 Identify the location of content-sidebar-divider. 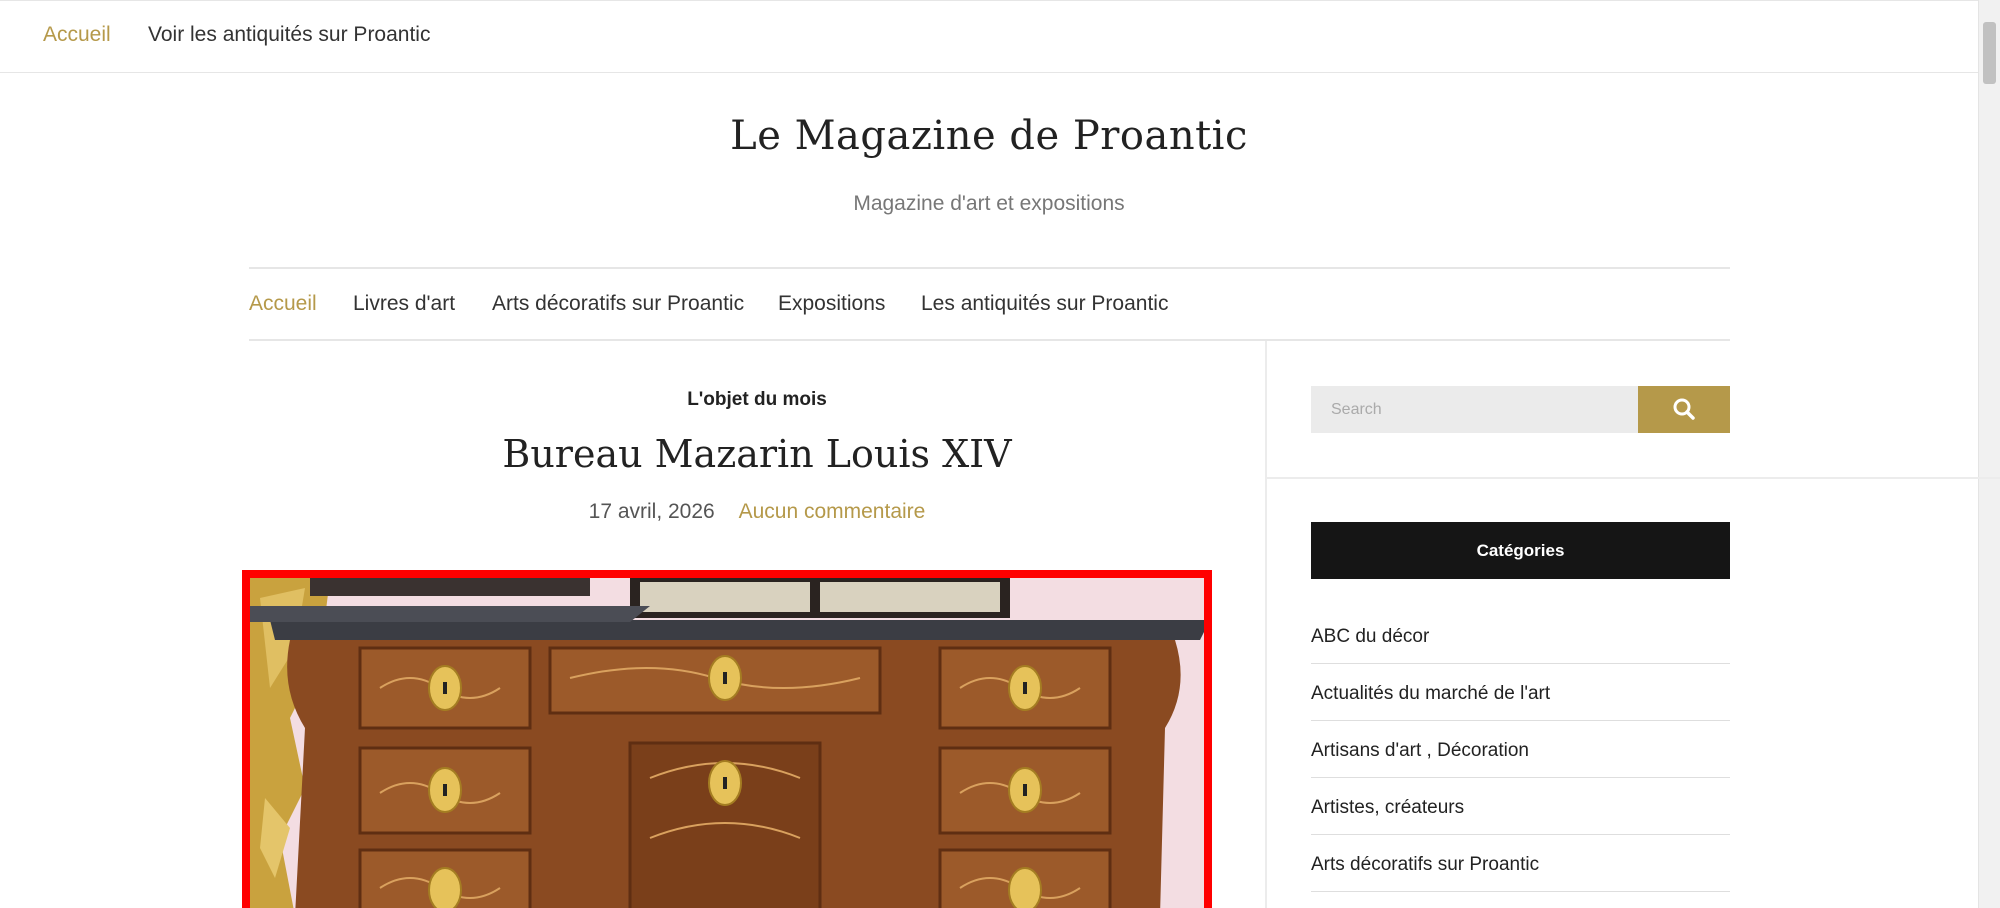
(1266, 624).